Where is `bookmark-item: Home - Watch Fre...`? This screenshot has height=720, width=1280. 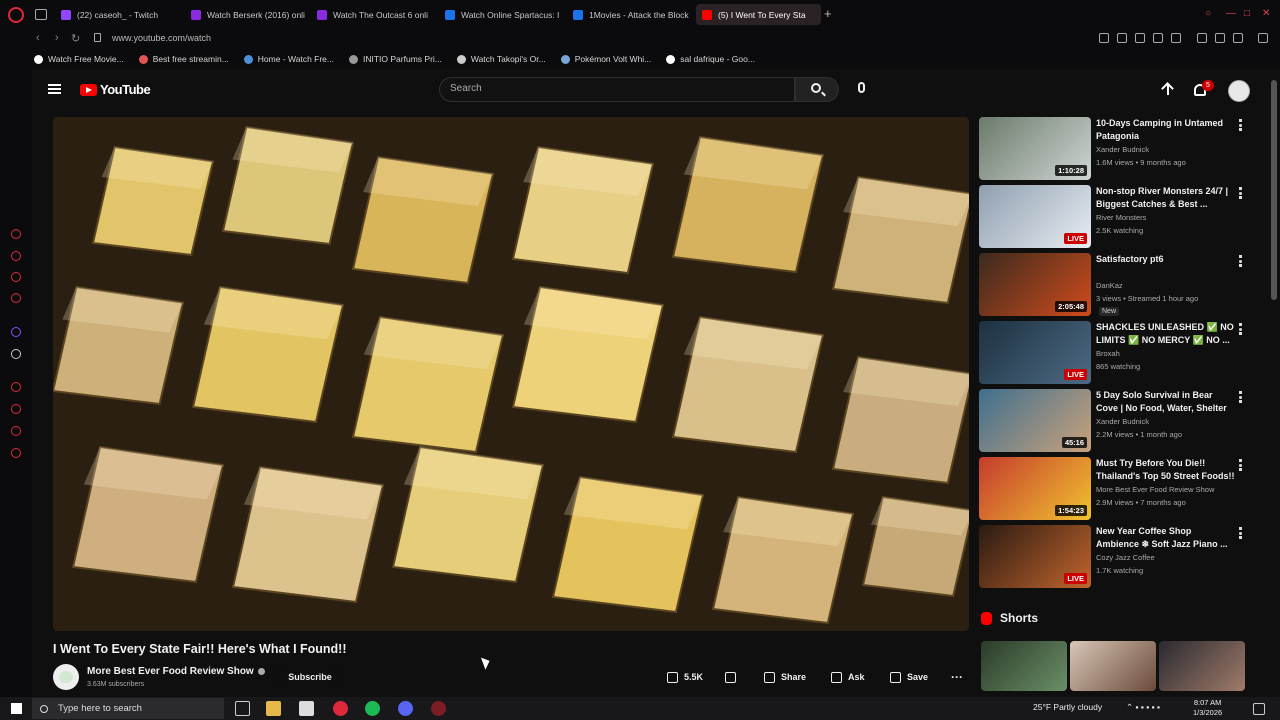 bookmark-item: Home - Watch Fre... is located at coordinates (288, 59).